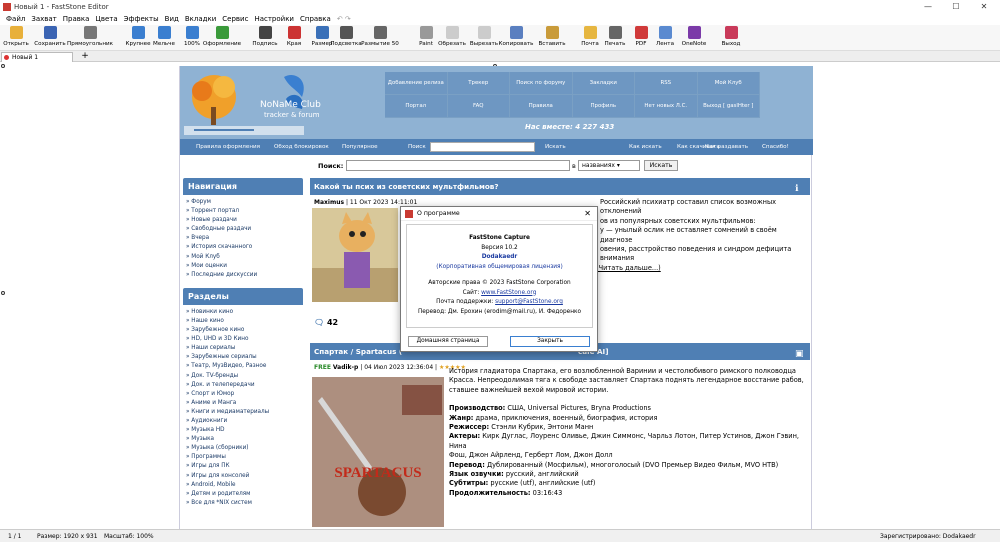 This screenshot has height=543, width=1000. Describe the element at coordinates (244, 202) in the screenshot. I see `nav-list-item: » Форум` at that location.